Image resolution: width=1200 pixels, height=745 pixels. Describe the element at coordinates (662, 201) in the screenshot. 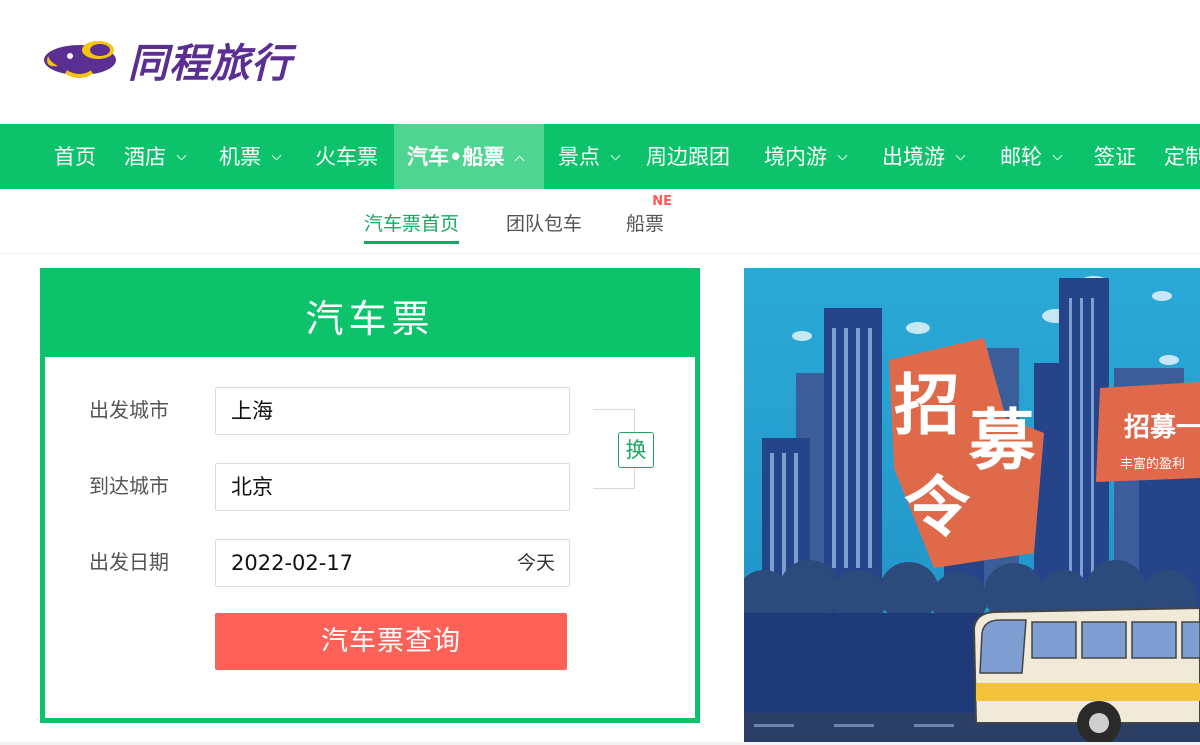

I see `new-badge: NE` at that location.